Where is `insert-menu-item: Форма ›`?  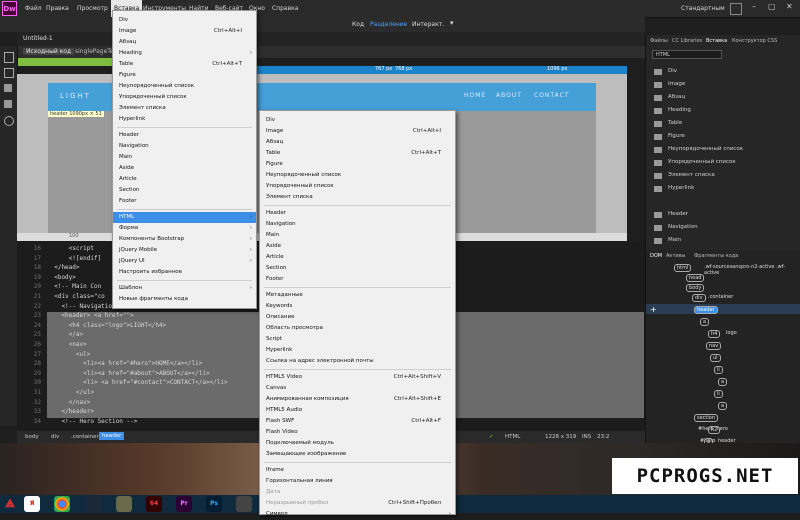 insert-menu-item: Форма › is located at coordinates (184, 228).